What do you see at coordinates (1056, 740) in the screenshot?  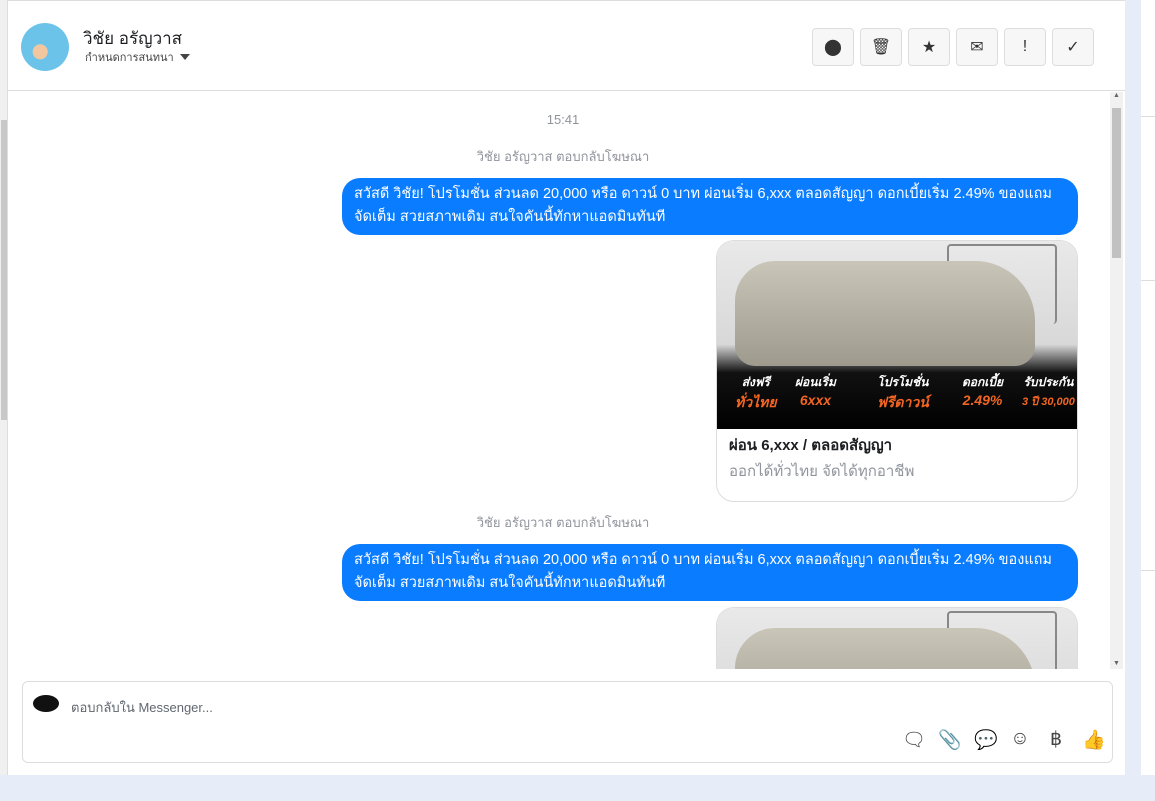 I see `baht-icon: ฿` at bounding box center [1056, 740].